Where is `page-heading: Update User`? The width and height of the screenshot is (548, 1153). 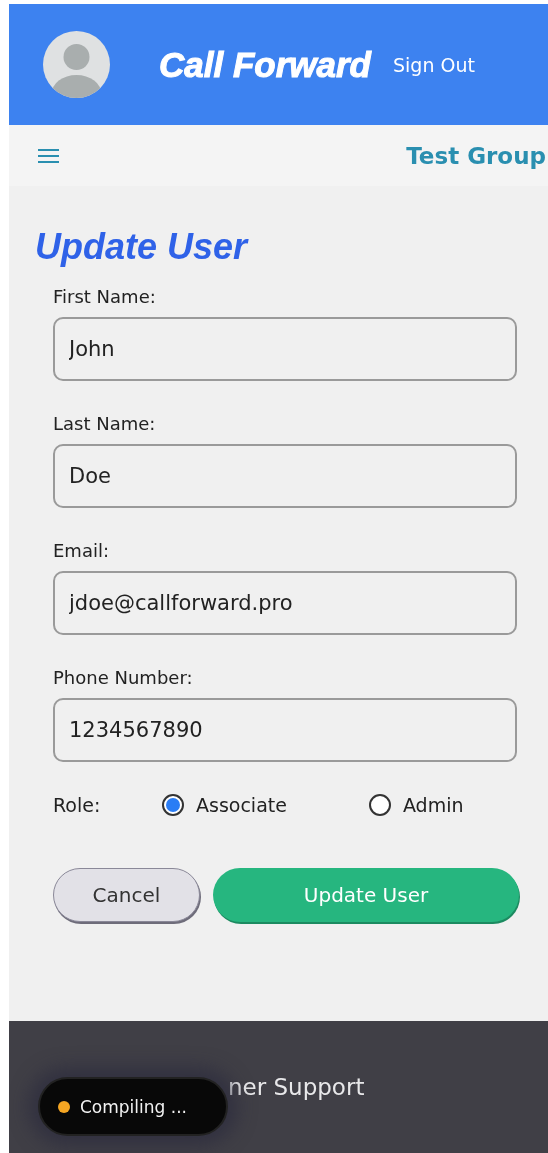
page-heading: Update User is located at coordinates (142, 247).